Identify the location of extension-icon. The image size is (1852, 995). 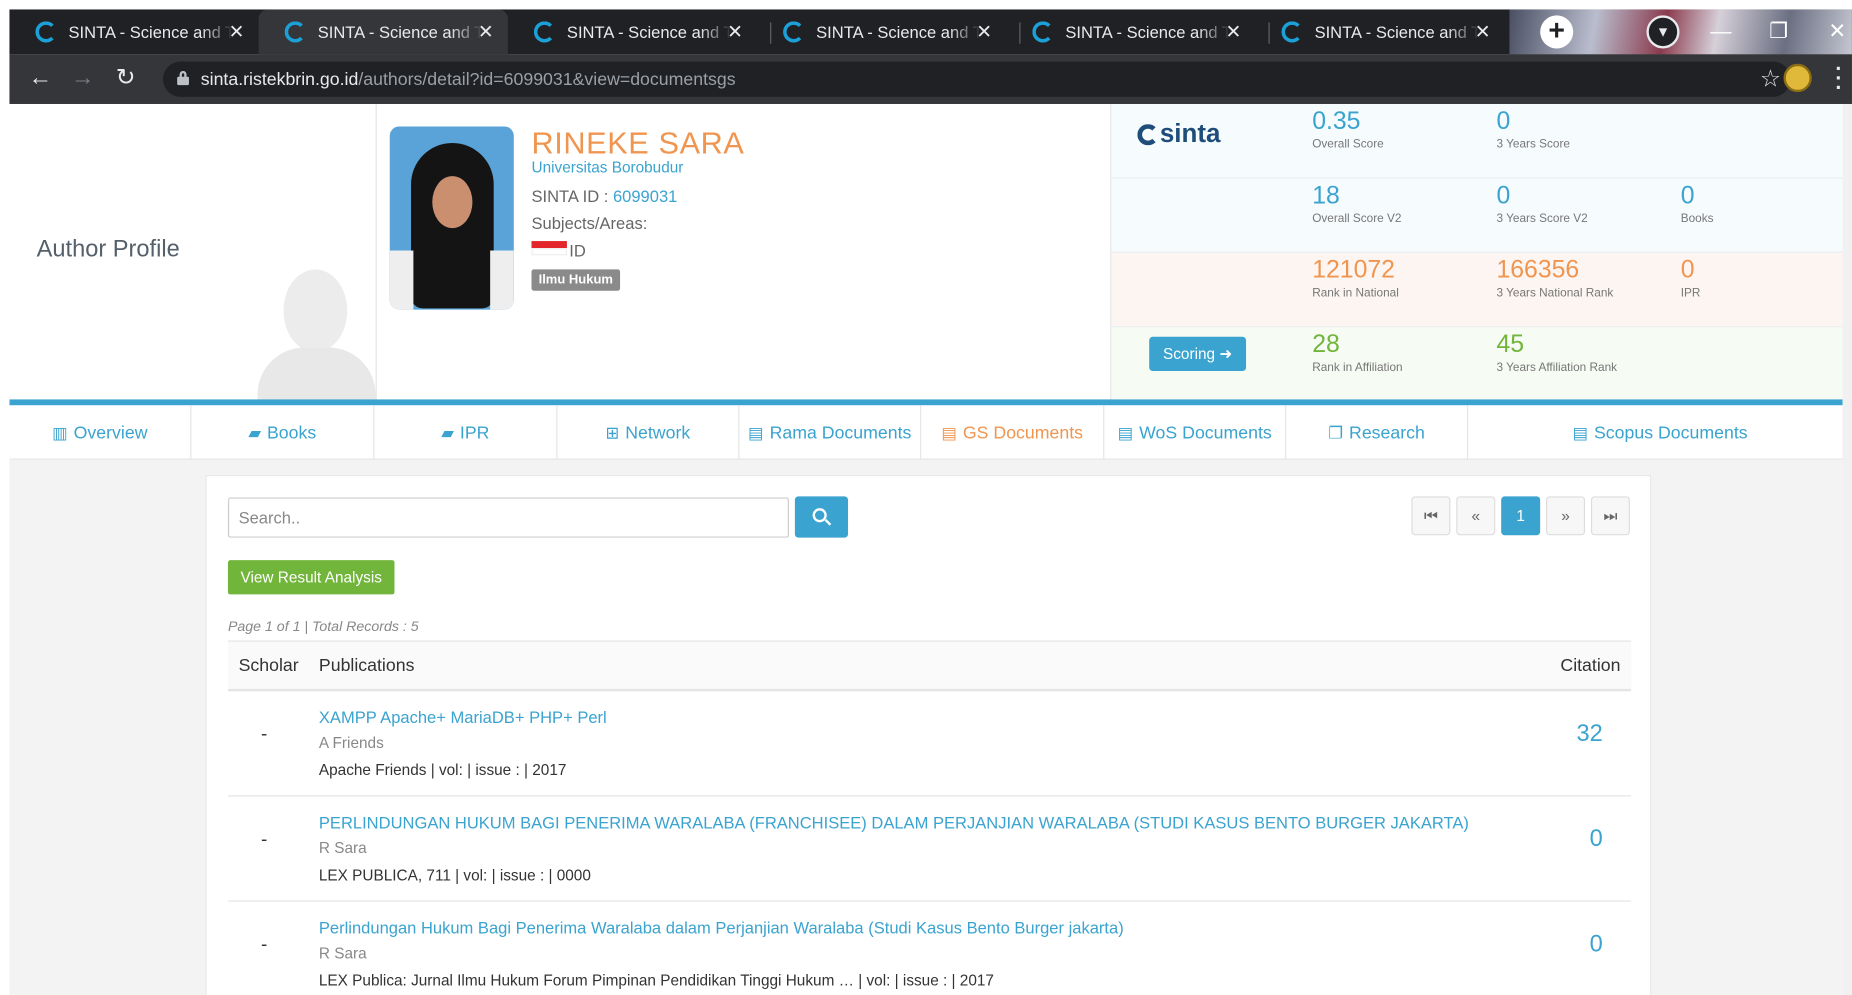
(1797, 78).